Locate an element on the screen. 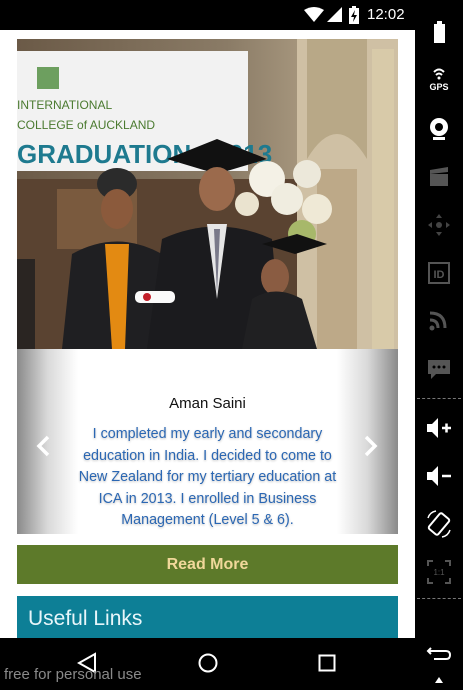 Image resolution: width=463 pixels, height=690 pixels. watermark-text: free for personal use is located at coordinates (73, 674).